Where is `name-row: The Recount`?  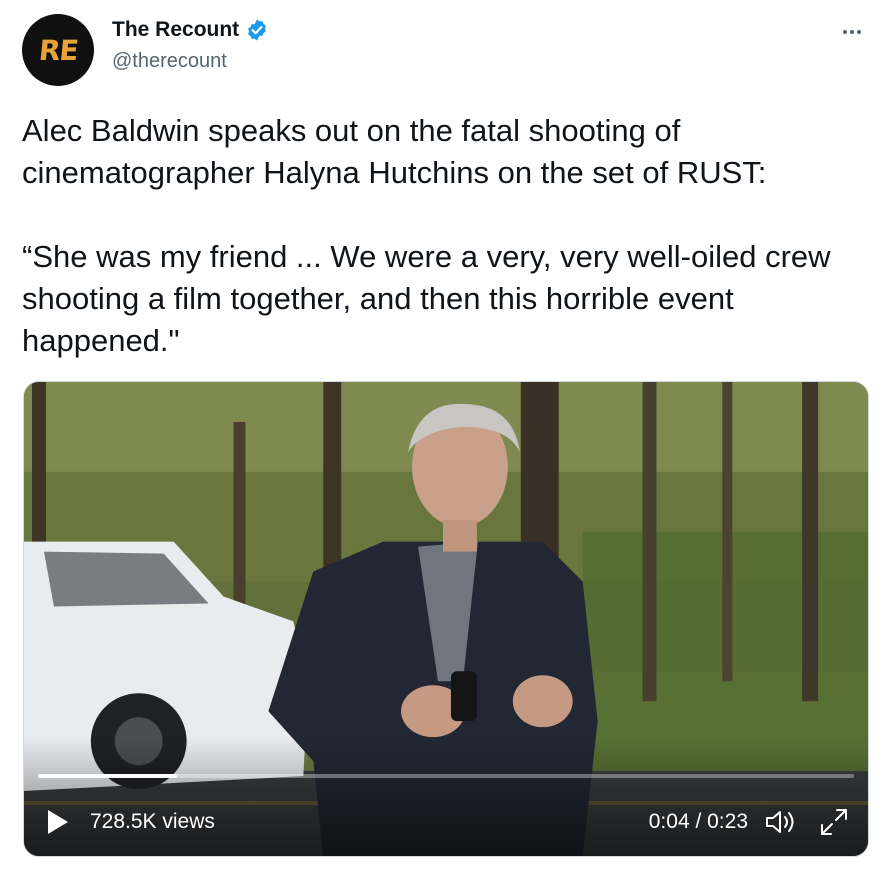 name-row: The Recount is located at coordinates (190, 30).